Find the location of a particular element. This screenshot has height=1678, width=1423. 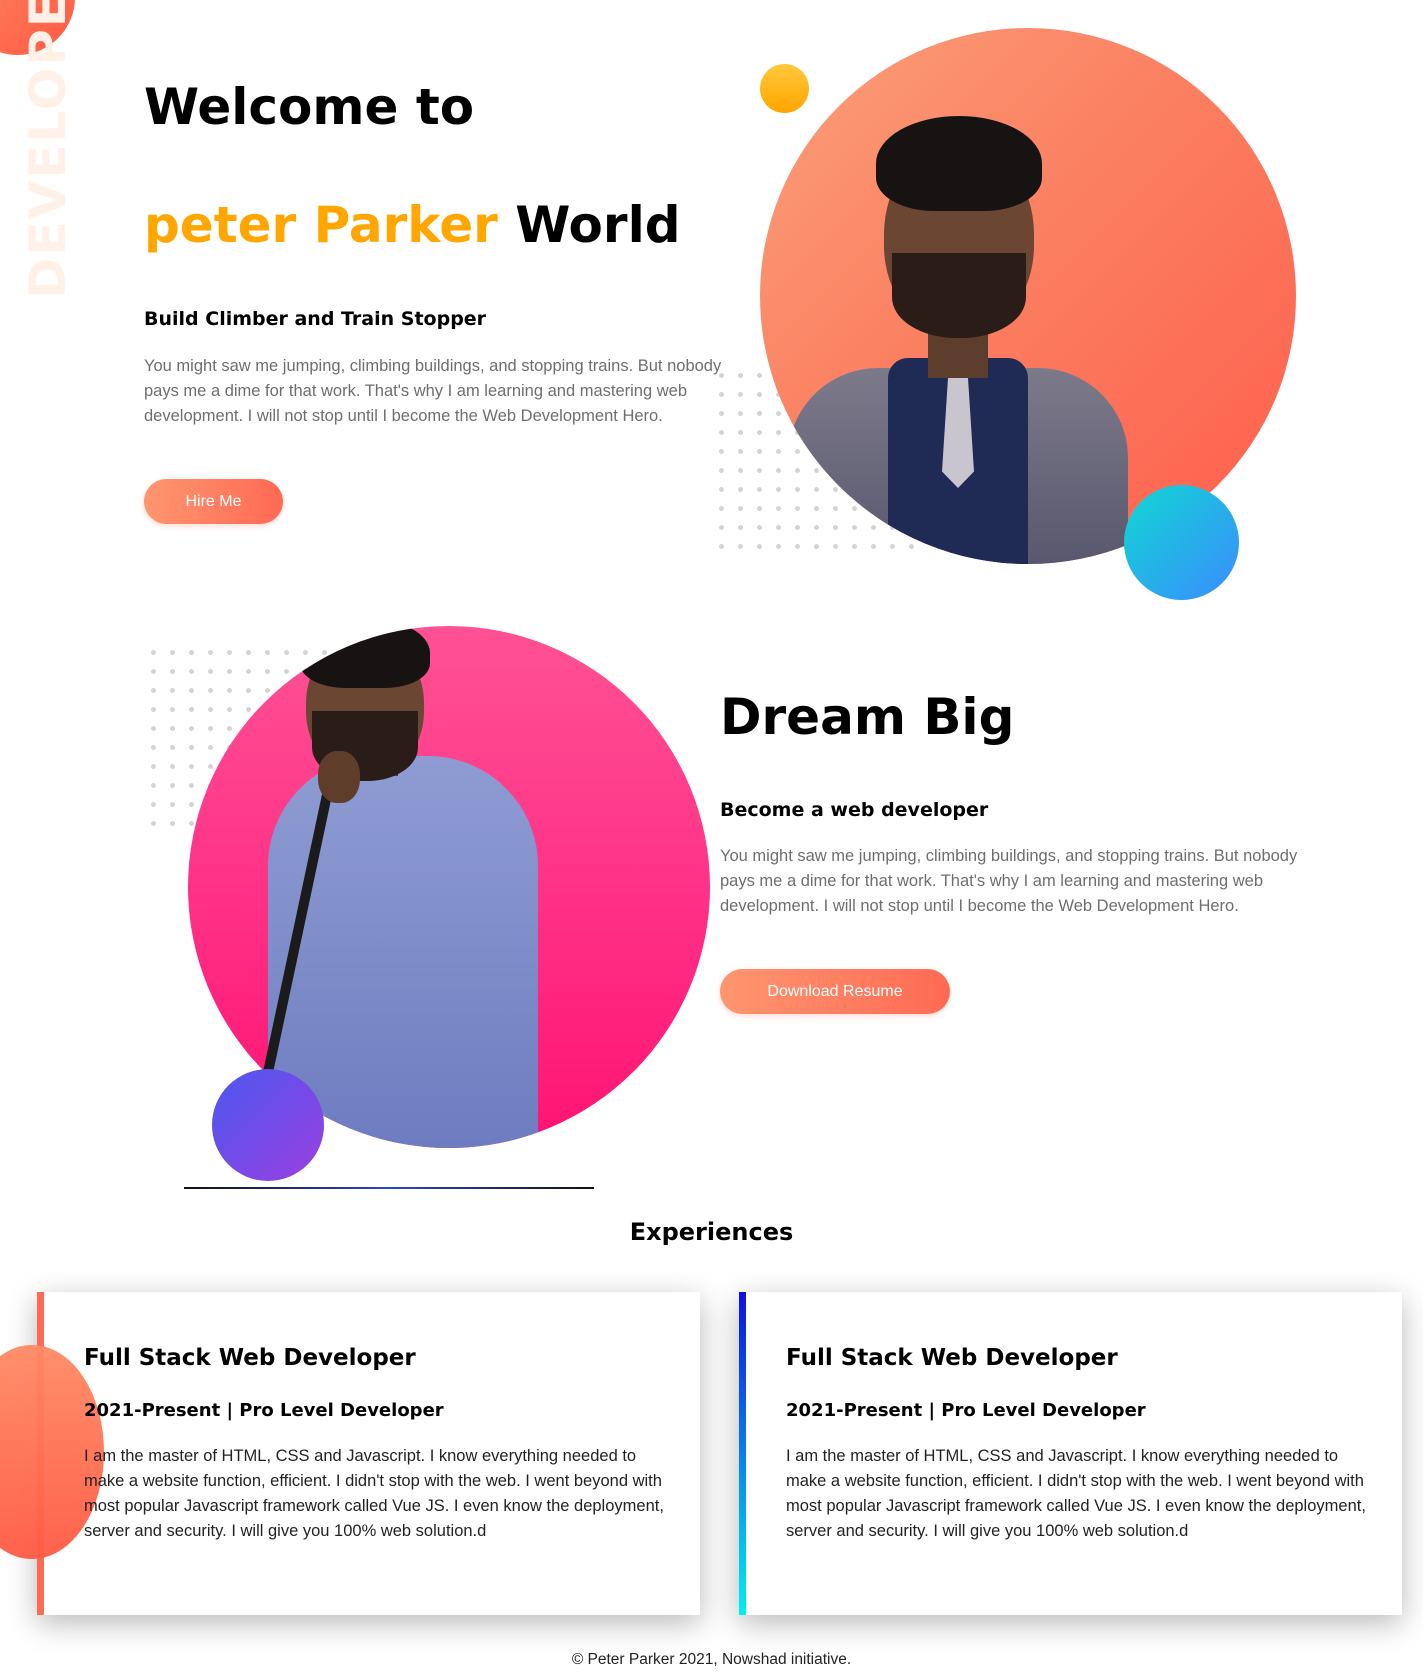

hero-title-name: peter Parker is located at coordinates (321, 225).